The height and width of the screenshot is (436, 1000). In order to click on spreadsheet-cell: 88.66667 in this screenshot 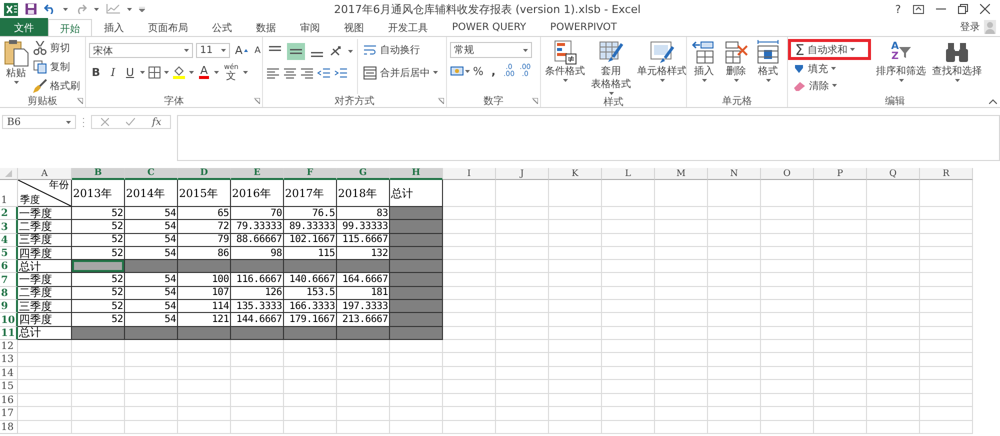, I will do `click(257, 240)`.